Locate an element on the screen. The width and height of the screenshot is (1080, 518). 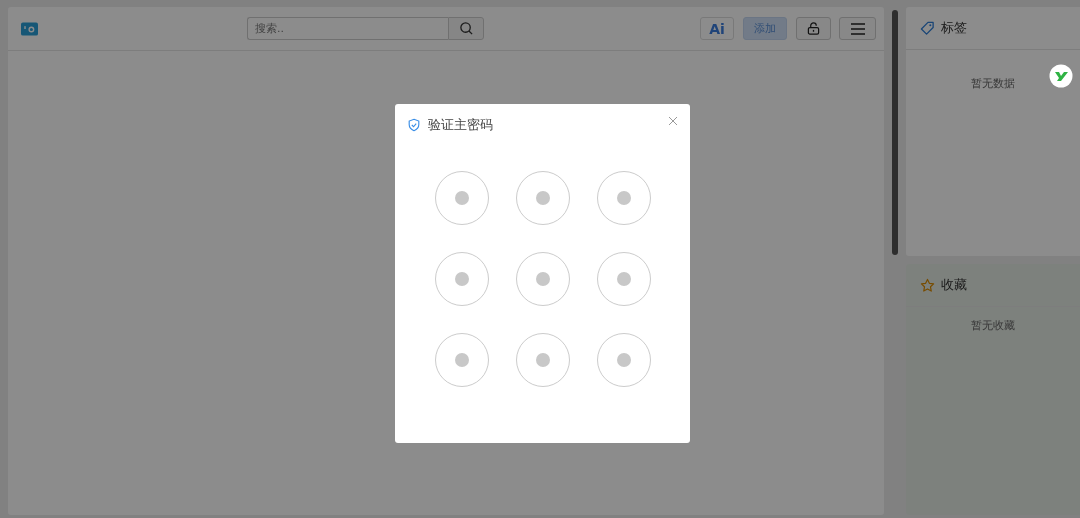
search-icon is located at coordinates (466, 28).